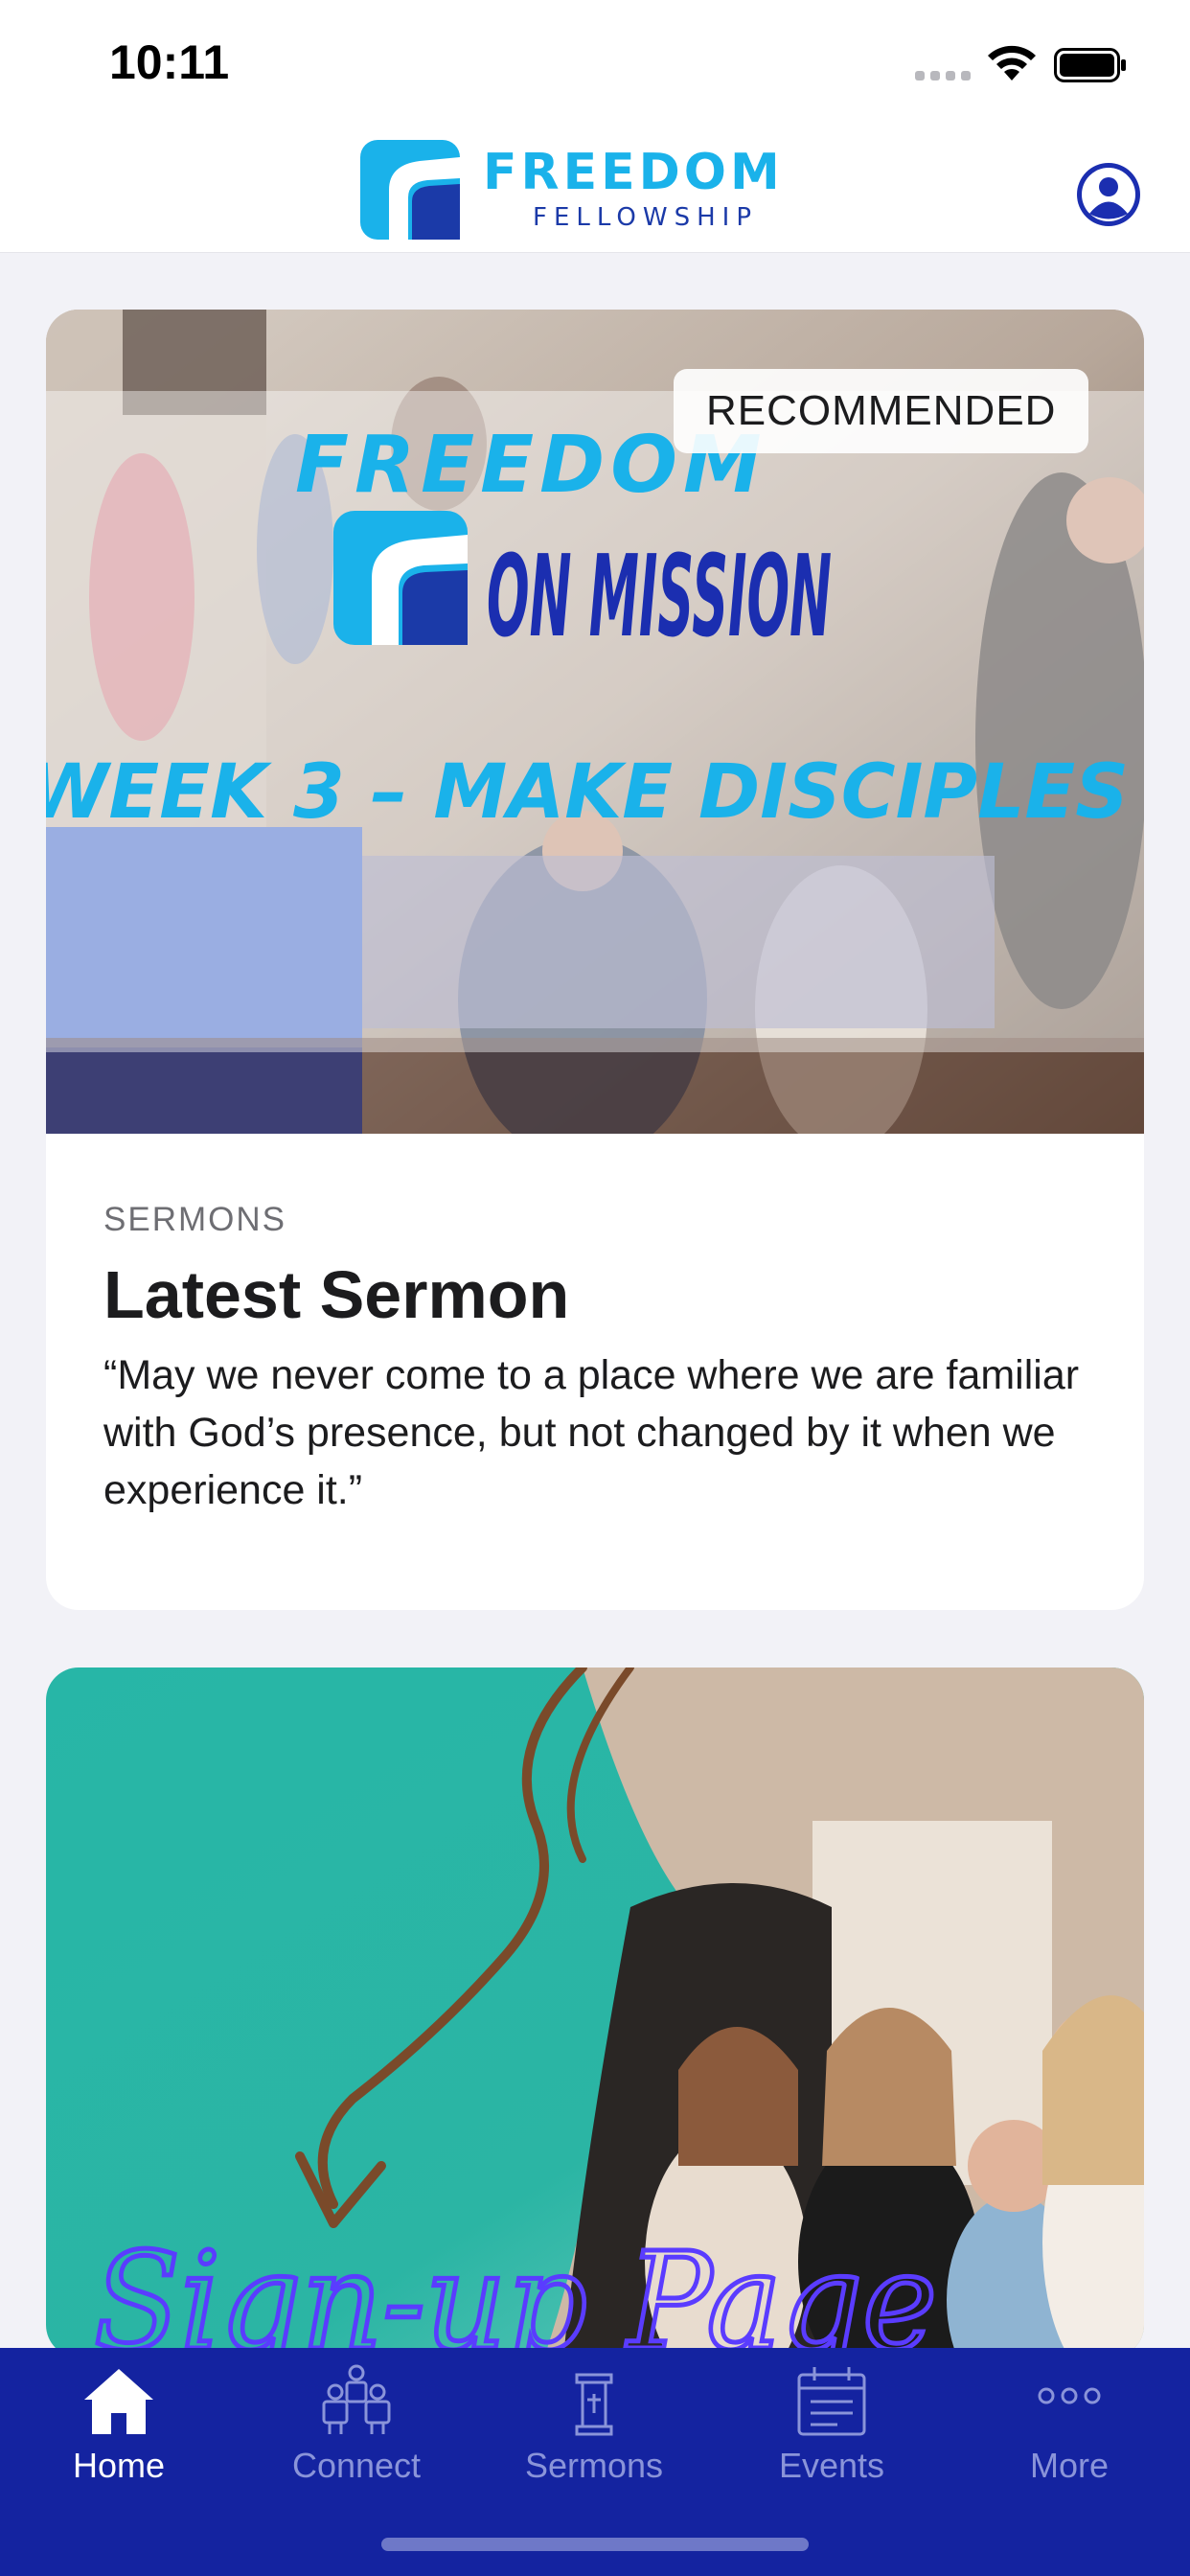 The width and height of the screenshot is (1190, 2576). What do you see at coordinates (170, 62) in the screenshot?
I see `status-time: 10:11` at bounding box center [170, 62].